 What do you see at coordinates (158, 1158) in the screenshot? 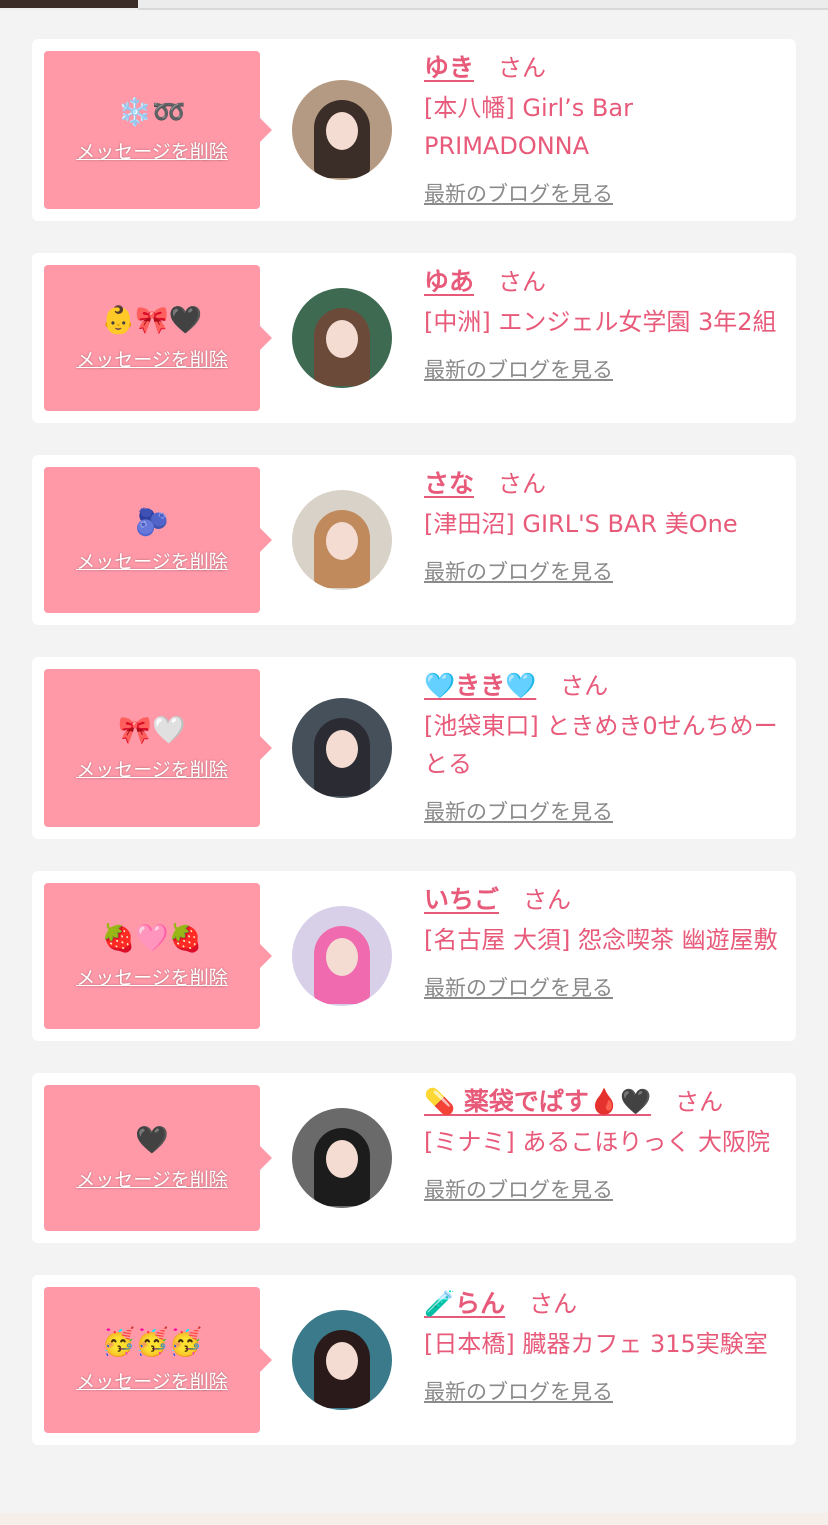
I see `message-bubble: 🖤 メッセージを削除` at bounding box center [158, 1158].